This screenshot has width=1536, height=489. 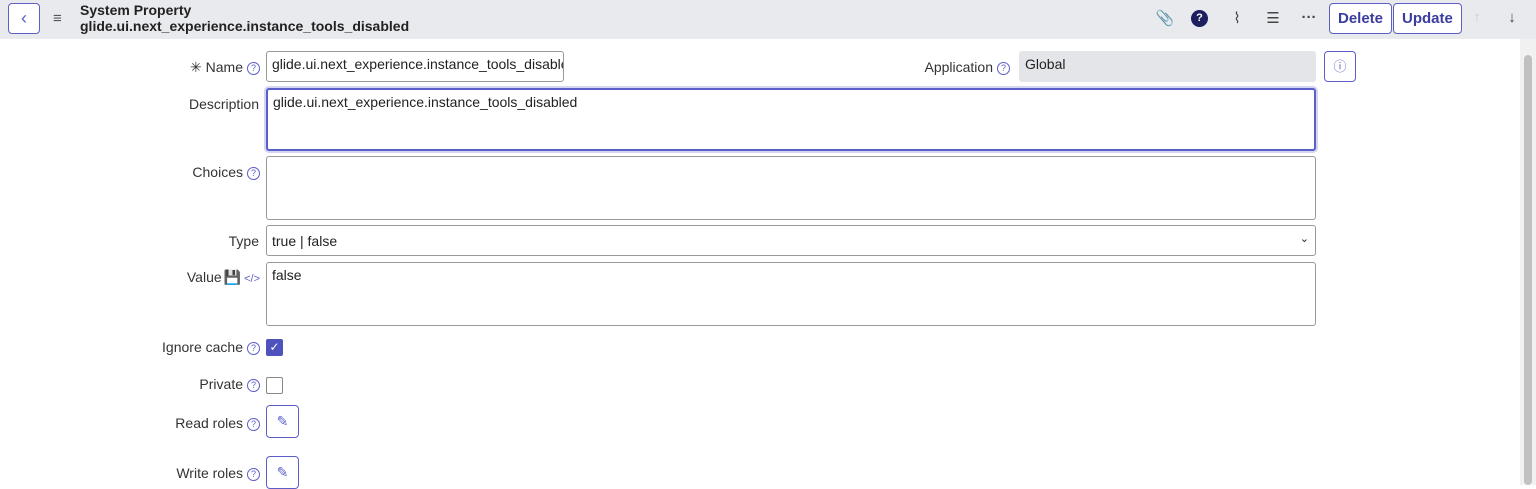 What do you see at coordinates (243, 241) in the screenshot?
I see `type-label: Type` at bounding box center [243, 241].